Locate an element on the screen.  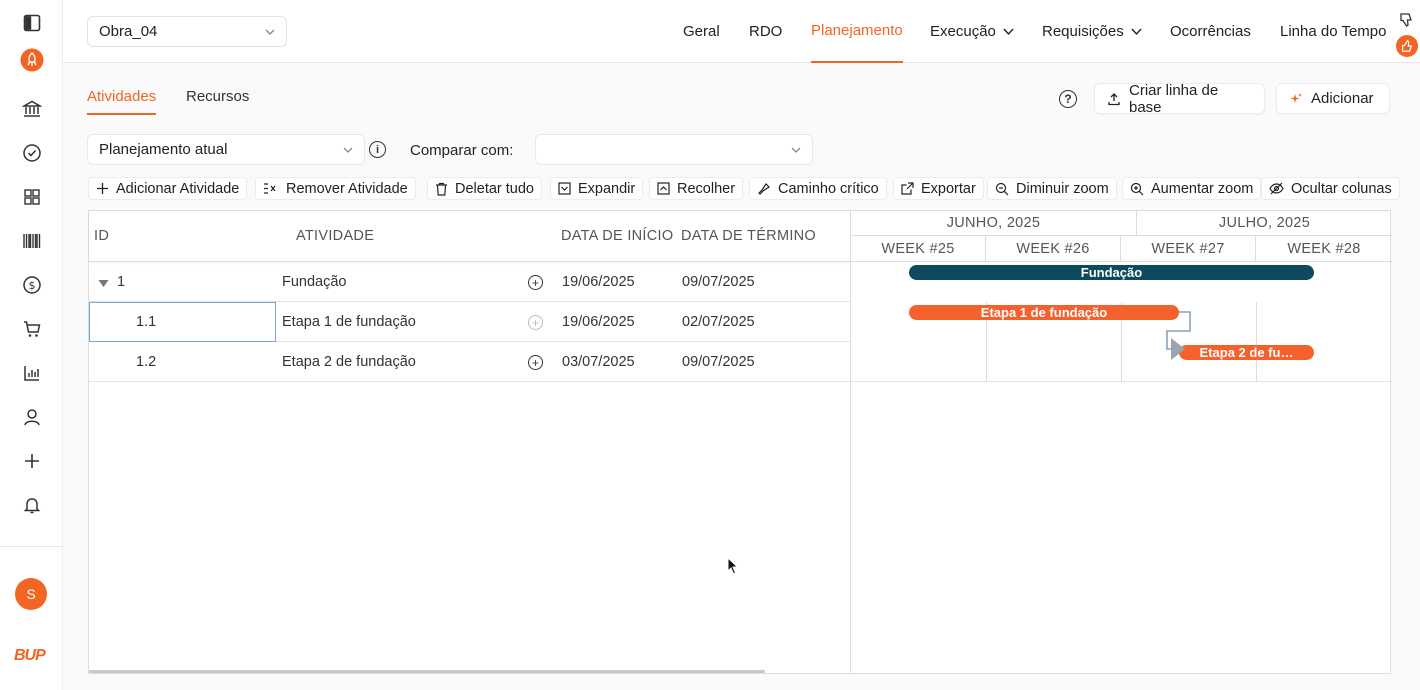
remove-activity-button: Remover Atividade is located at coordinates (335, 188).